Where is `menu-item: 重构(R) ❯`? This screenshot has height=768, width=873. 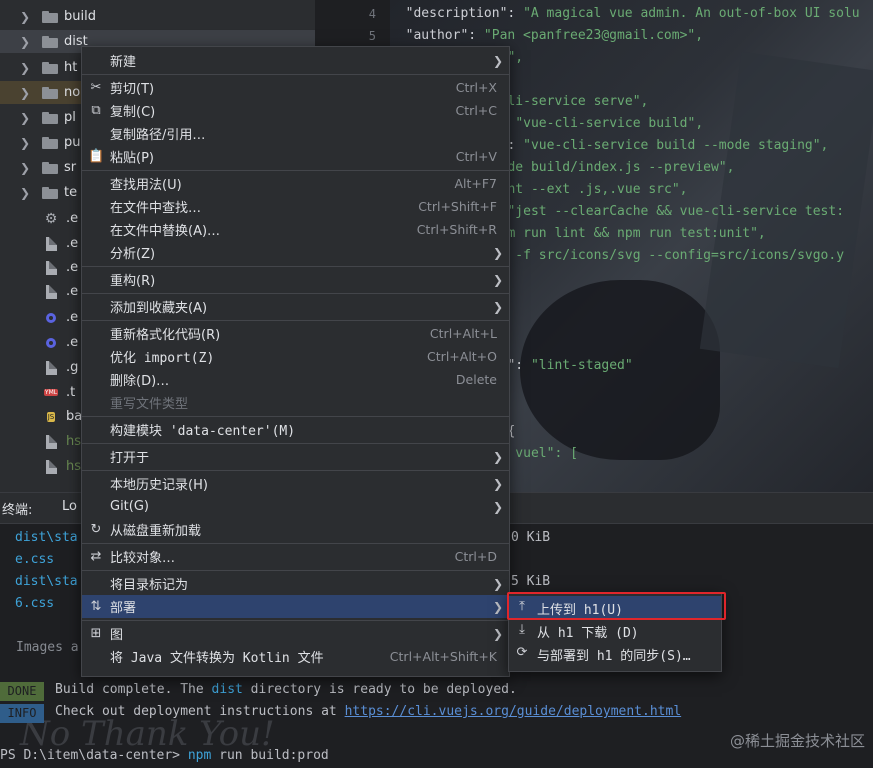 menu-item: 重构(R) ❯ is located at coordinates (295, 279).